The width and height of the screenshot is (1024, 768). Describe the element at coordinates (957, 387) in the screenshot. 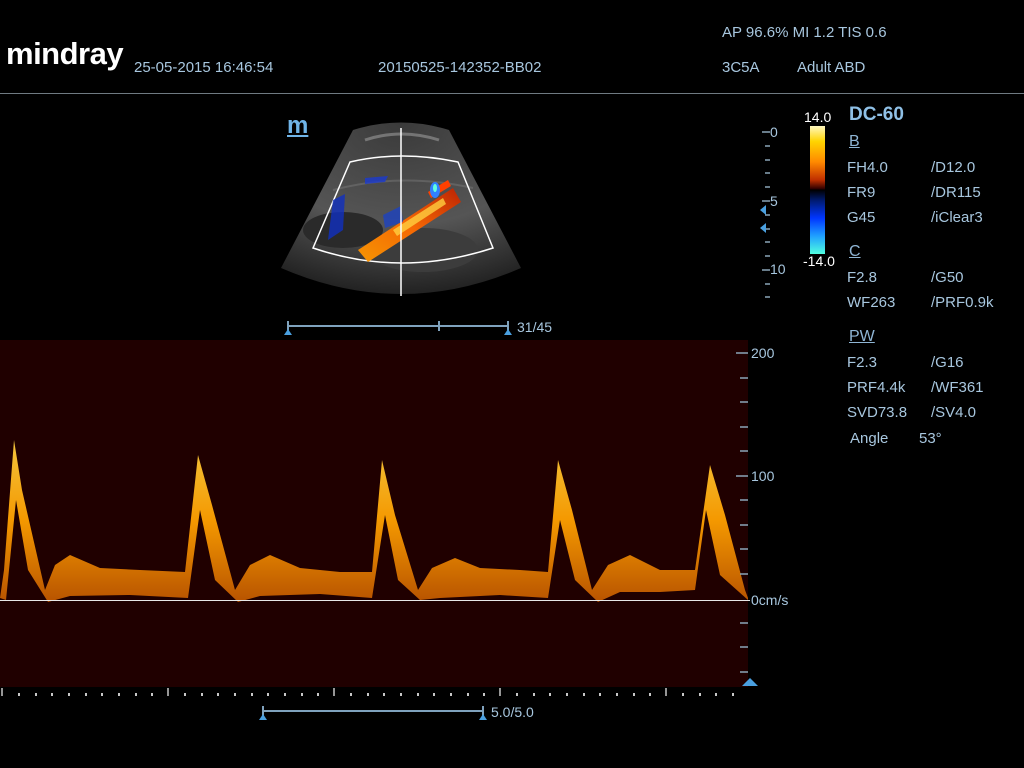

I see `pw-param: /WF361` at that location.